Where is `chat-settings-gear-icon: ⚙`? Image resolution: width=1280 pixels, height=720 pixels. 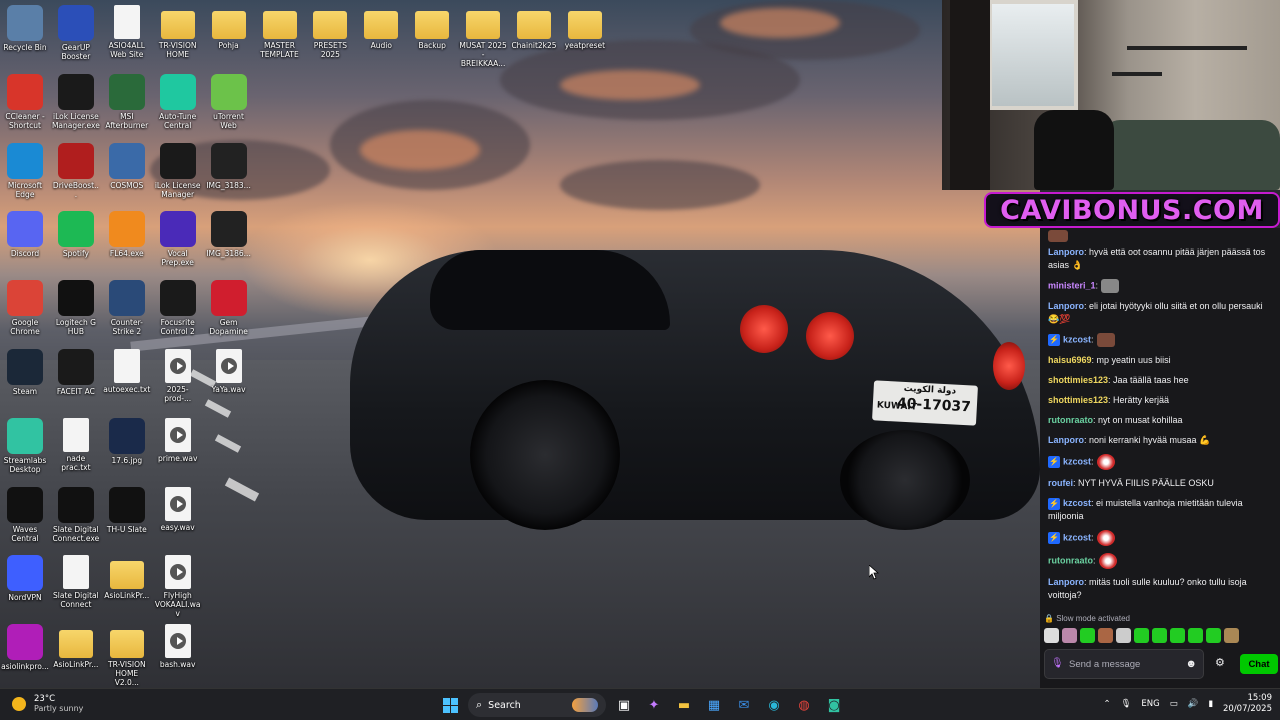
chat-settings-gear-icon: ⚙ is located at coordinates (1220, 662).